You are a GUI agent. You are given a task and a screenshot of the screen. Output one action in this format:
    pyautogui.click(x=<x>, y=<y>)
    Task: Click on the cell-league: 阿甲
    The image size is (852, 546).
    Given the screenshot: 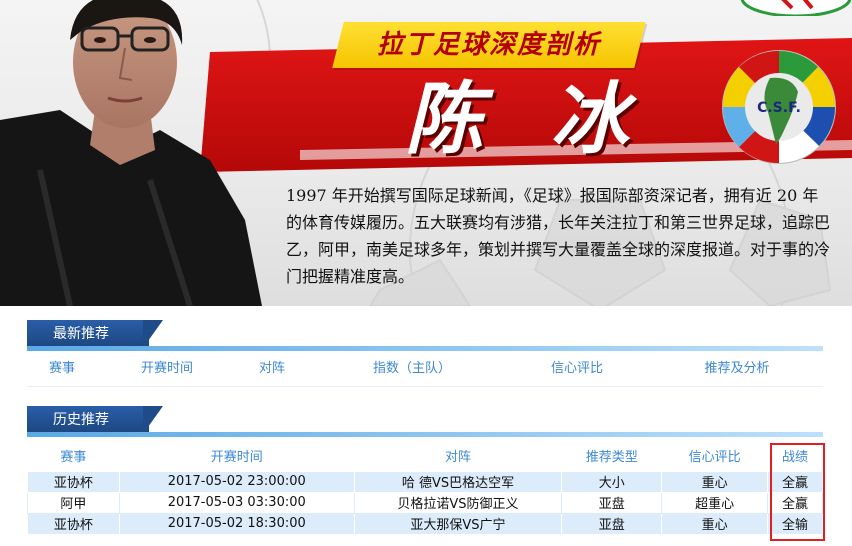 What is the action you would take?
    pyautogui.click(x=73, y=502)
    